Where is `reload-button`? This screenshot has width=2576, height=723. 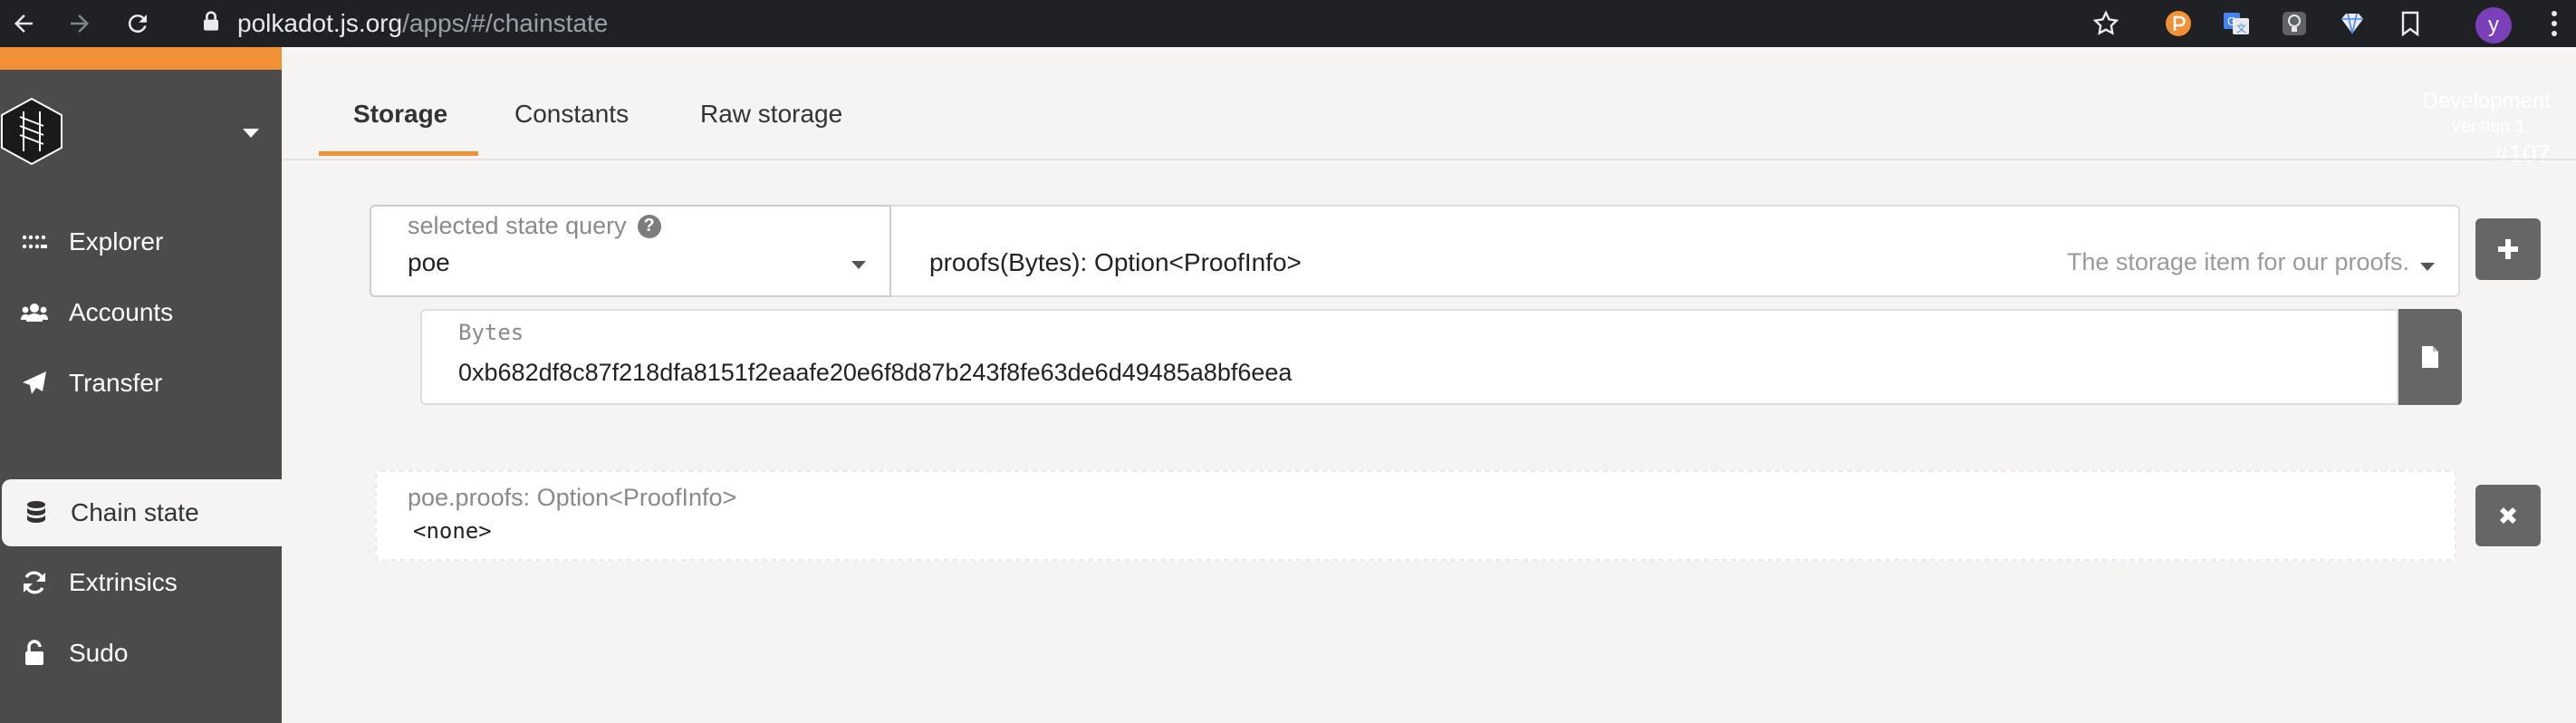
reload-button is located at coordinates (138, 23).